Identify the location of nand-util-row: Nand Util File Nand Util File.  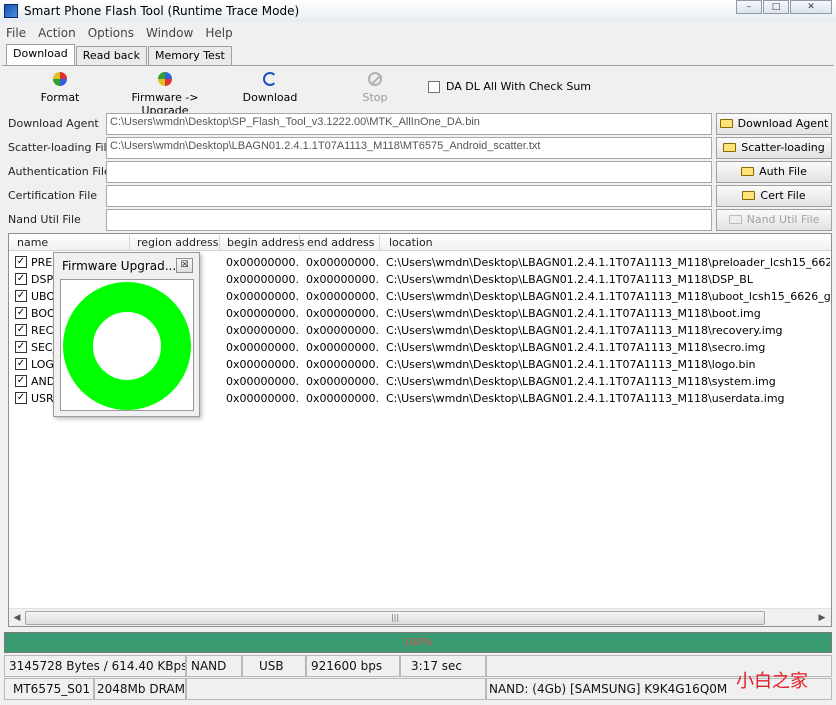
(419, 220).